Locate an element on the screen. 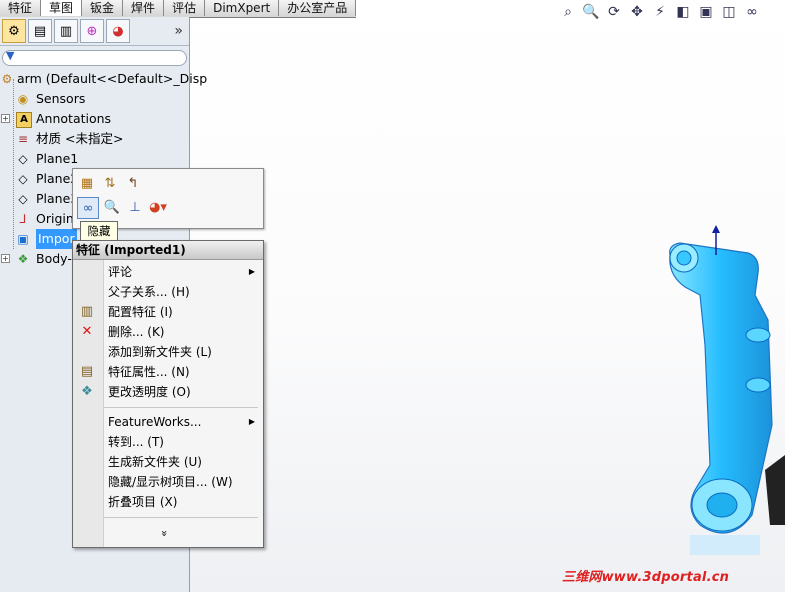  menu-item-label: 转到... (T) is located at coordinates (136, 442).